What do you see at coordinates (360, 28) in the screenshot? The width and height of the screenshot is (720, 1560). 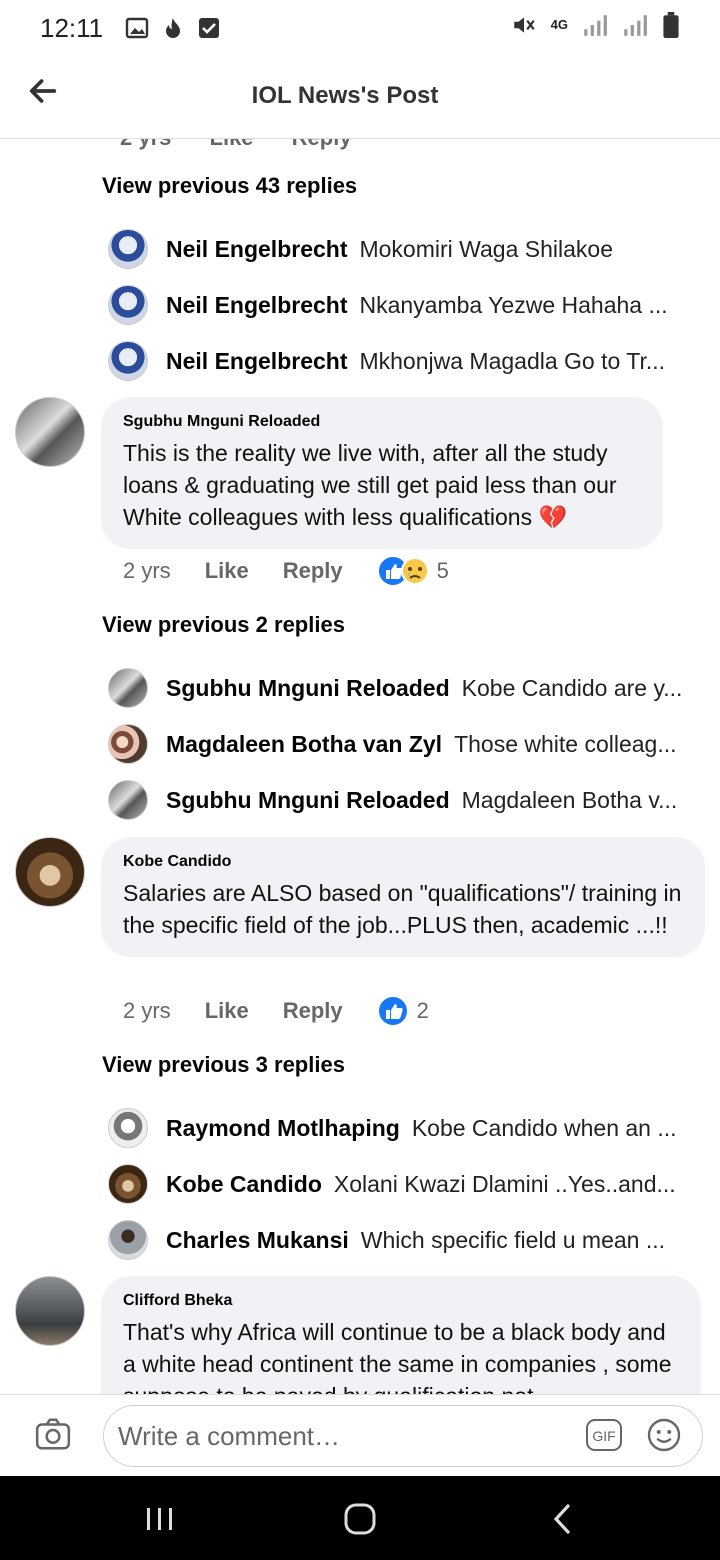 I see `status-bar: 12:11 4G` at bounding box center [360, 28].